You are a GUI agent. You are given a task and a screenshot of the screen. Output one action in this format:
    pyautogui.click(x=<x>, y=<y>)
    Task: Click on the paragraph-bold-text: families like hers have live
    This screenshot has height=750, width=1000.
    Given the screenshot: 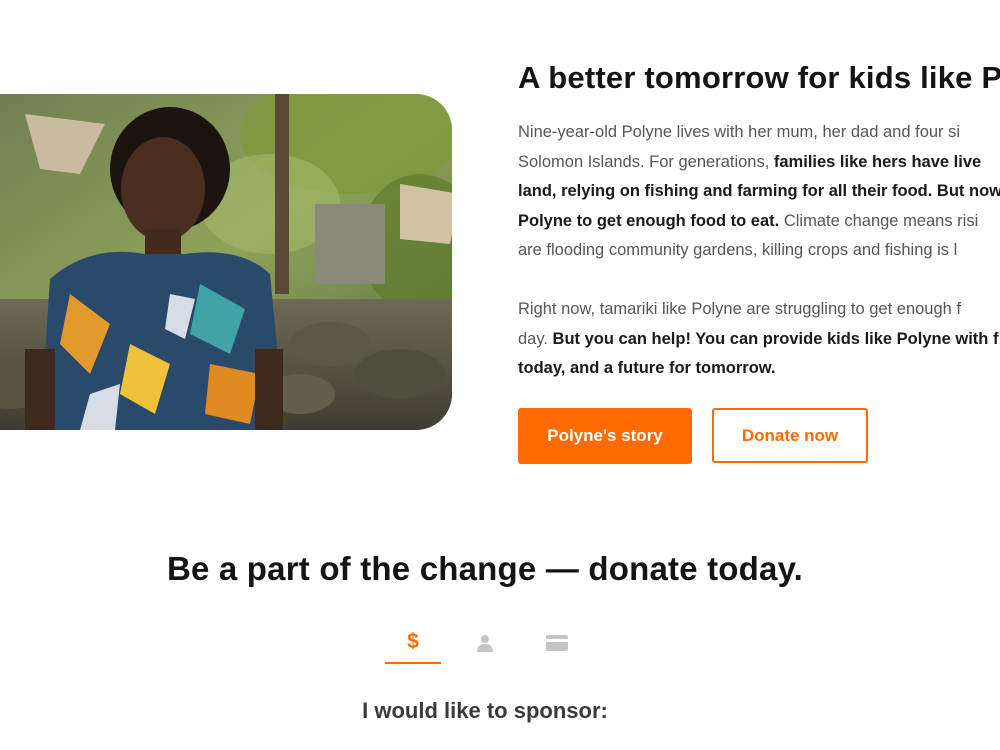 What is the action you would take?
    pyautogui.click(x=877, y=161)
    